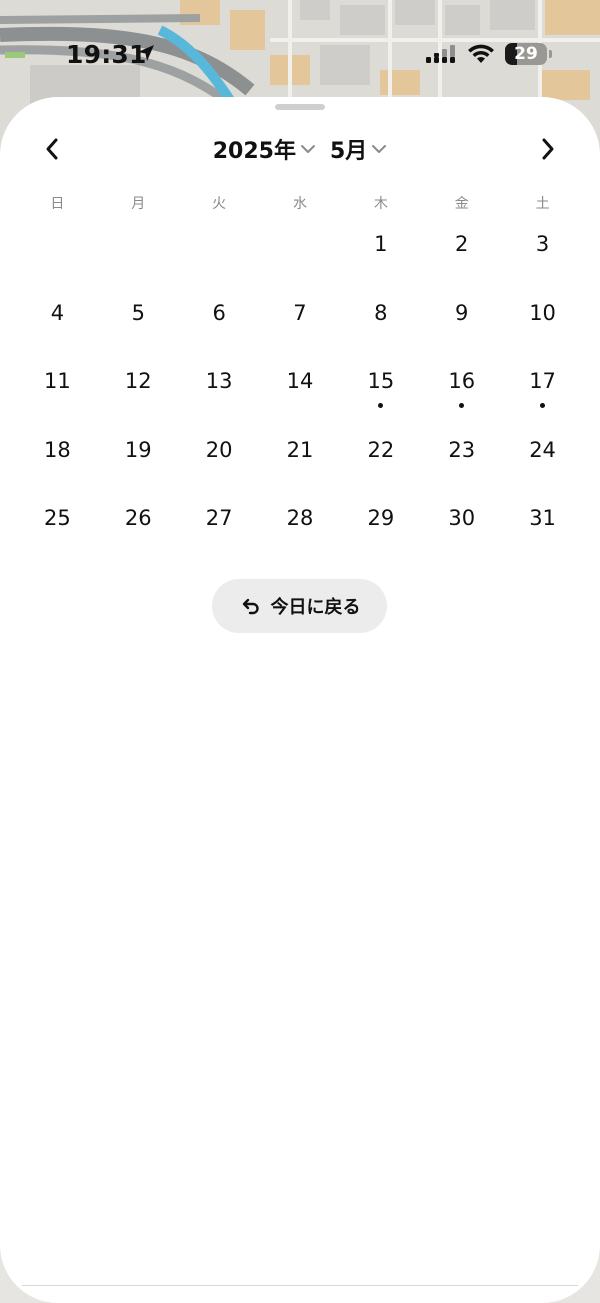  What do you see at coordinates (380, 467) in the screenshot?
I see `calendar-day: 22` at bounding box center [380, 467].